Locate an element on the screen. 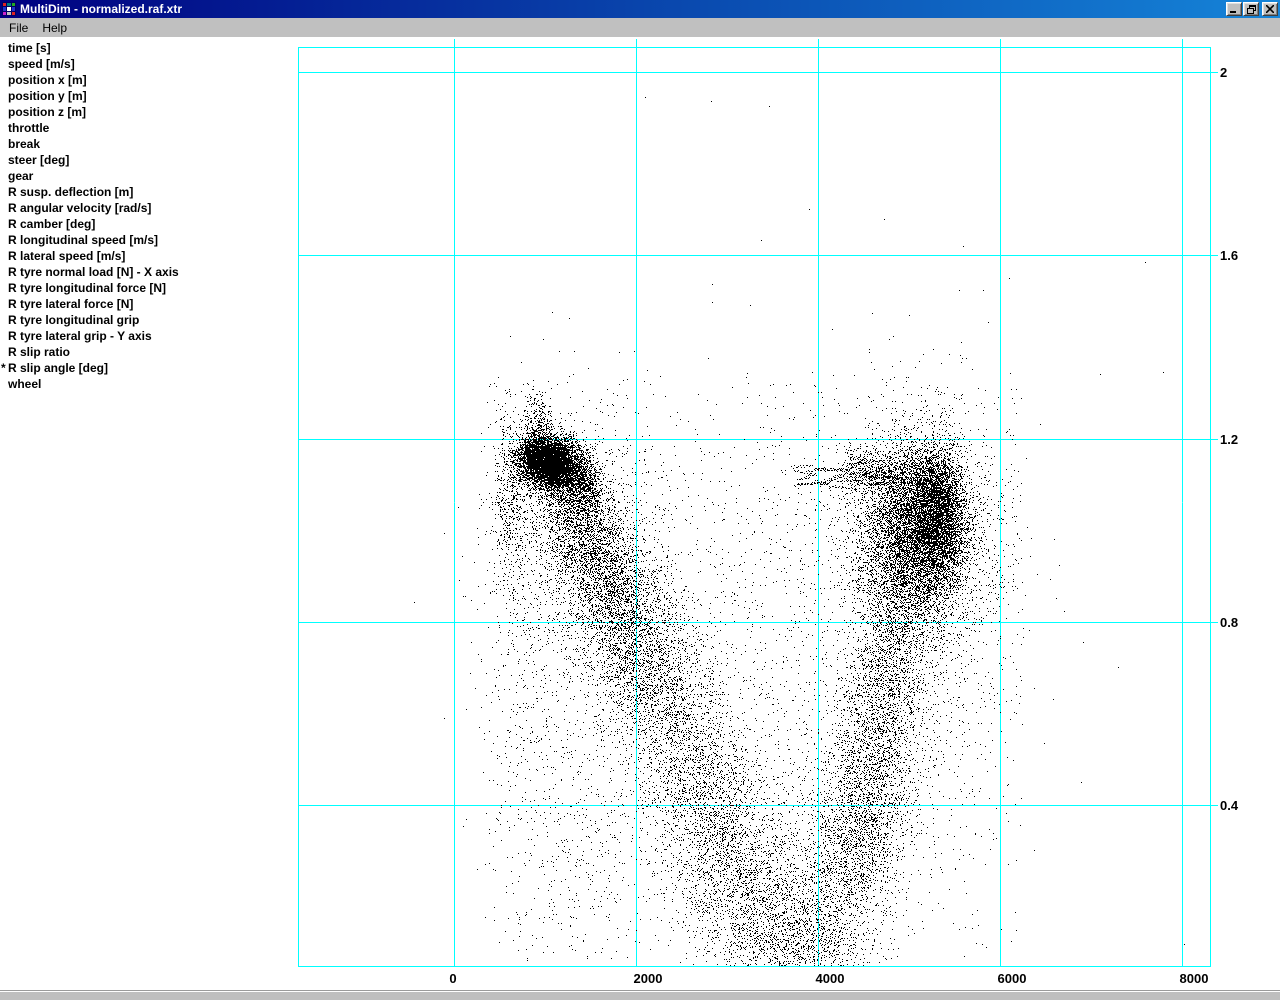 This screenshot has width=1280, height=1000. title-bar: MultiDim - normalized.raf.xtr is located at coordinates (640, 9).